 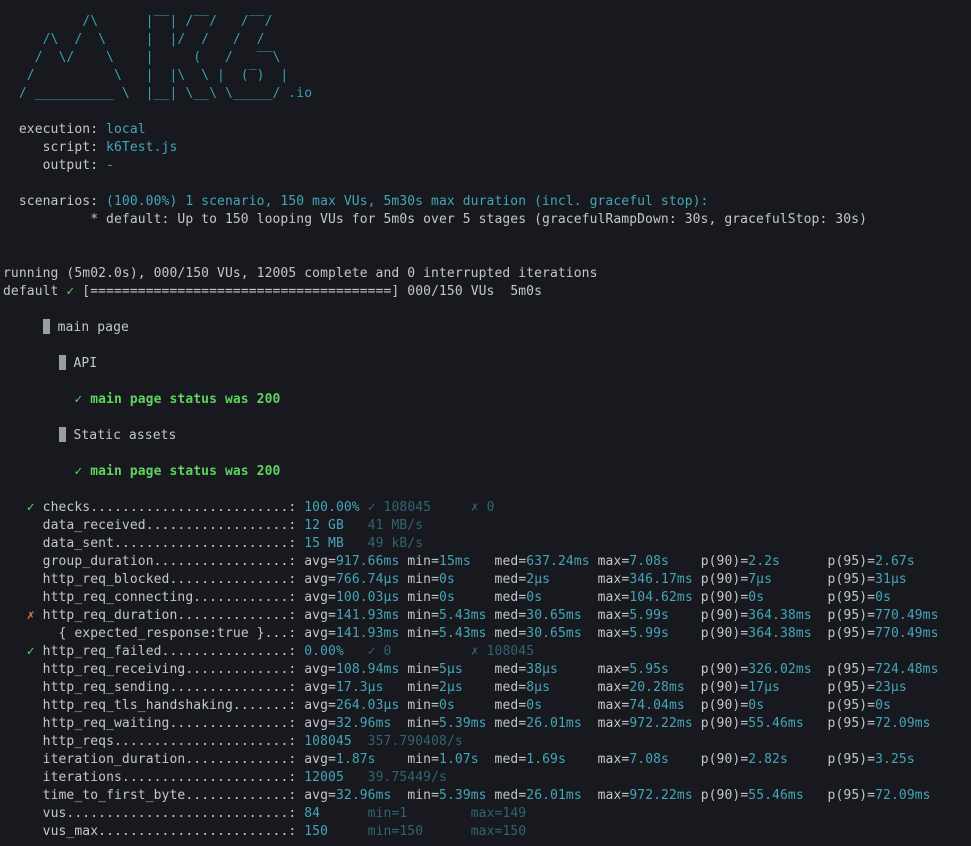 What do you see at coordinates (387, 813) in the screenshot?
I see `metric-extra: min=1` at bounding box center [387, 813].